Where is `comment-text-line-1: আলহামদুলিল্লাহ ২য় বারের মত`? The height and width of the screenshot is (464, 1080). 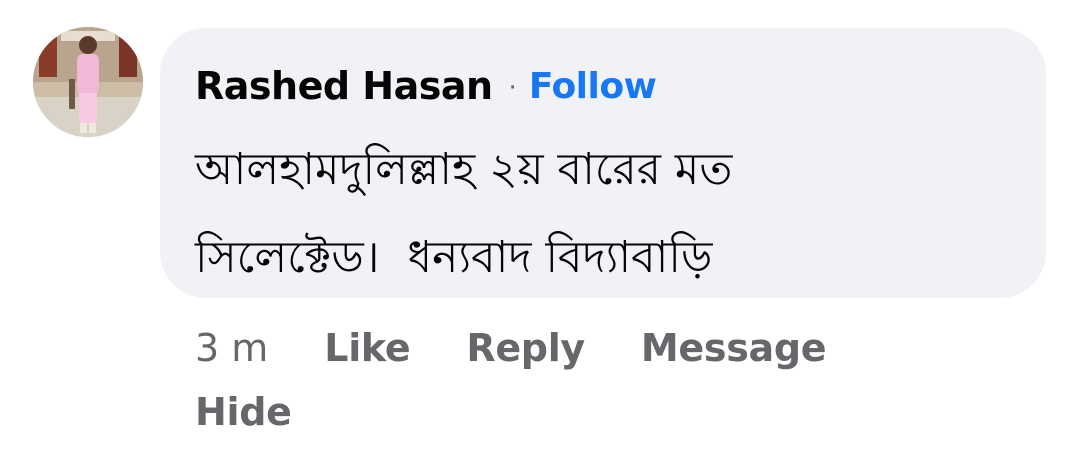
comment-text-line-1: আলহামদুলিল্লাহ ২য় বারের মত is located at coordinates (464, 169).